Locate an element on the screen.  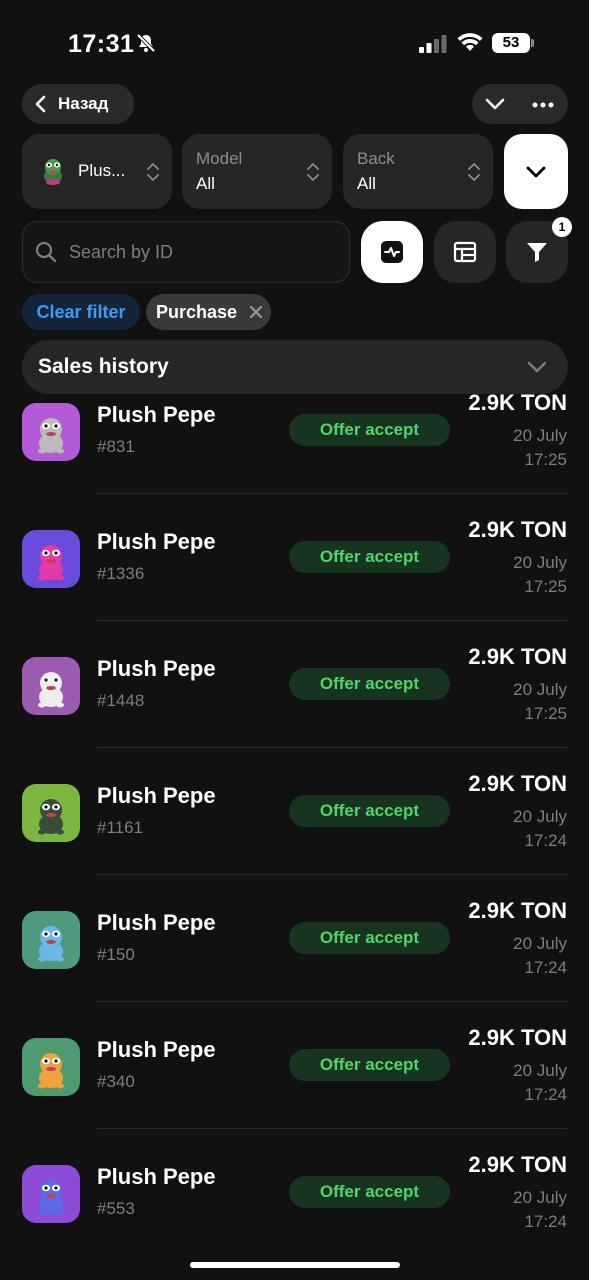
battery-cap is located at coordinates (532, 43).